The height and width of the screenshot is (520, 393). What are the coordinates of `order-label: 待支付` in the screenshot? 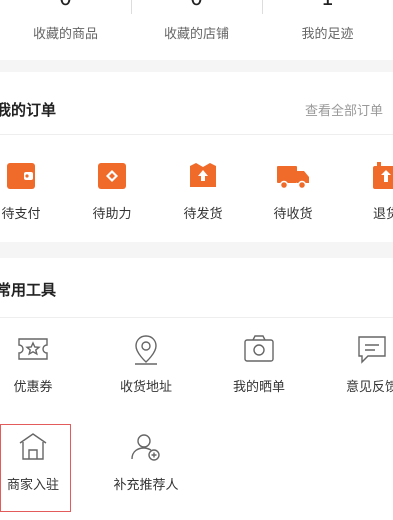 It's located at (21, 214).